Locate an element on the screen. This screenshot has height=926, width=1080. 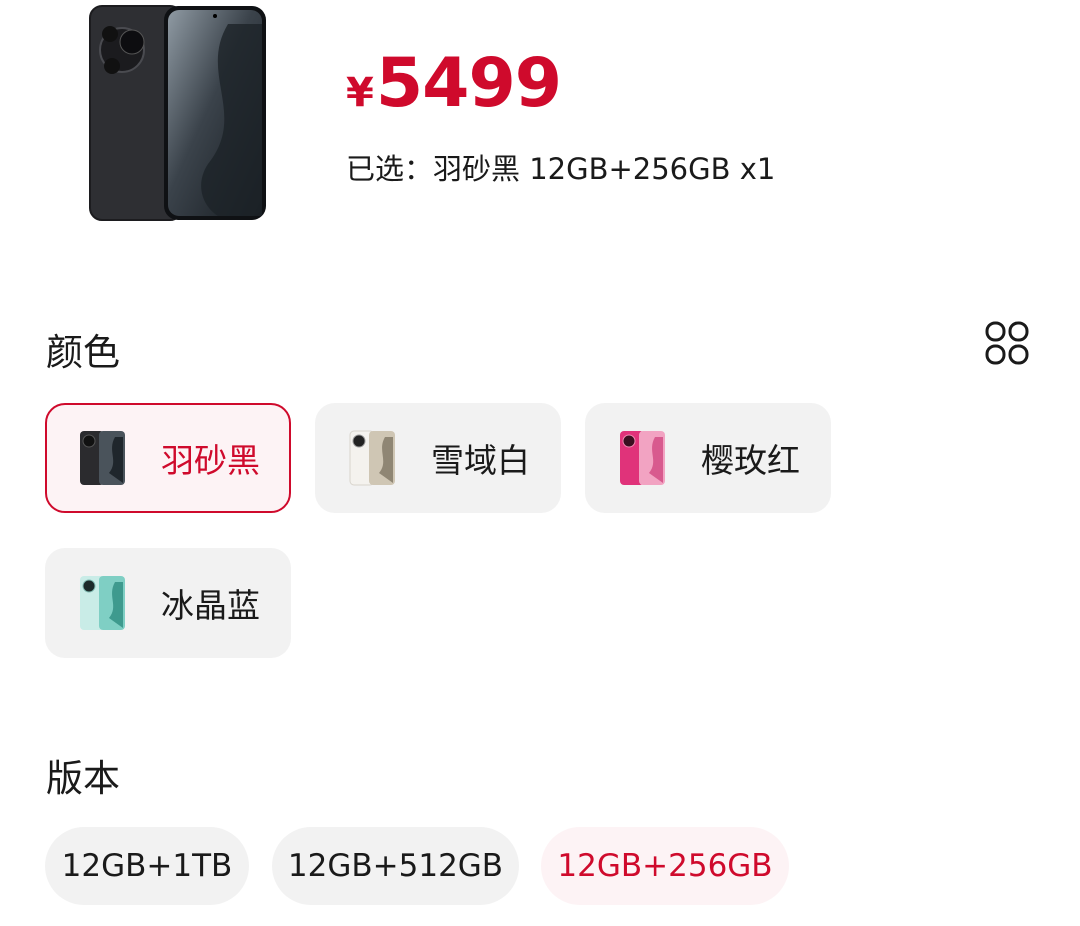
price-amount: 5499 is located at coordinates (468, 83).